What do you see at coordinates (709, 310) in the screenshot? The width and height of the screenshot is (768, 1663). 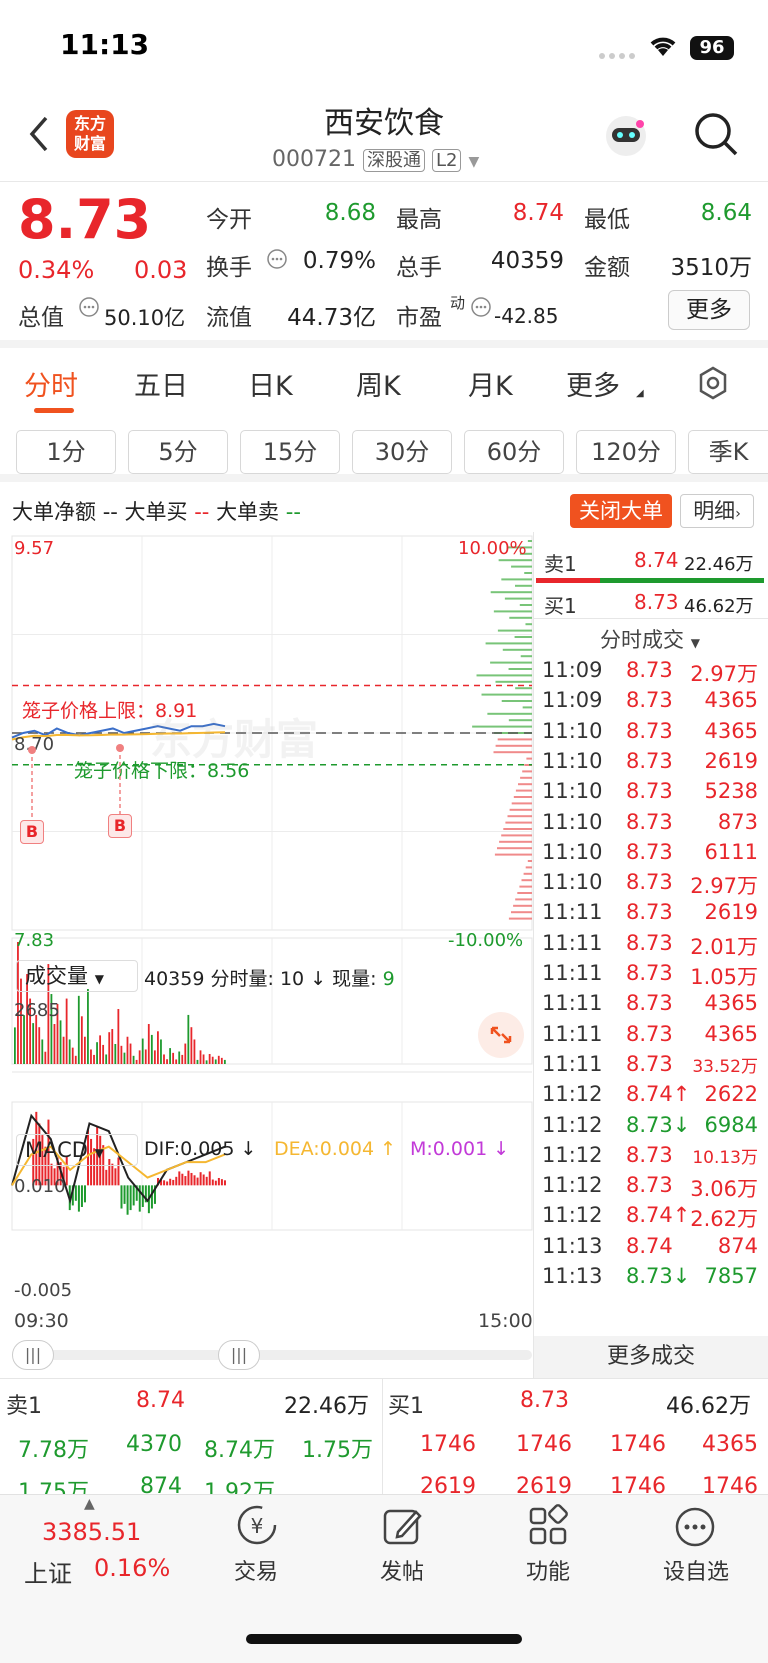 I see `more-quote-button: 更多` at bounding box center [709, 310].